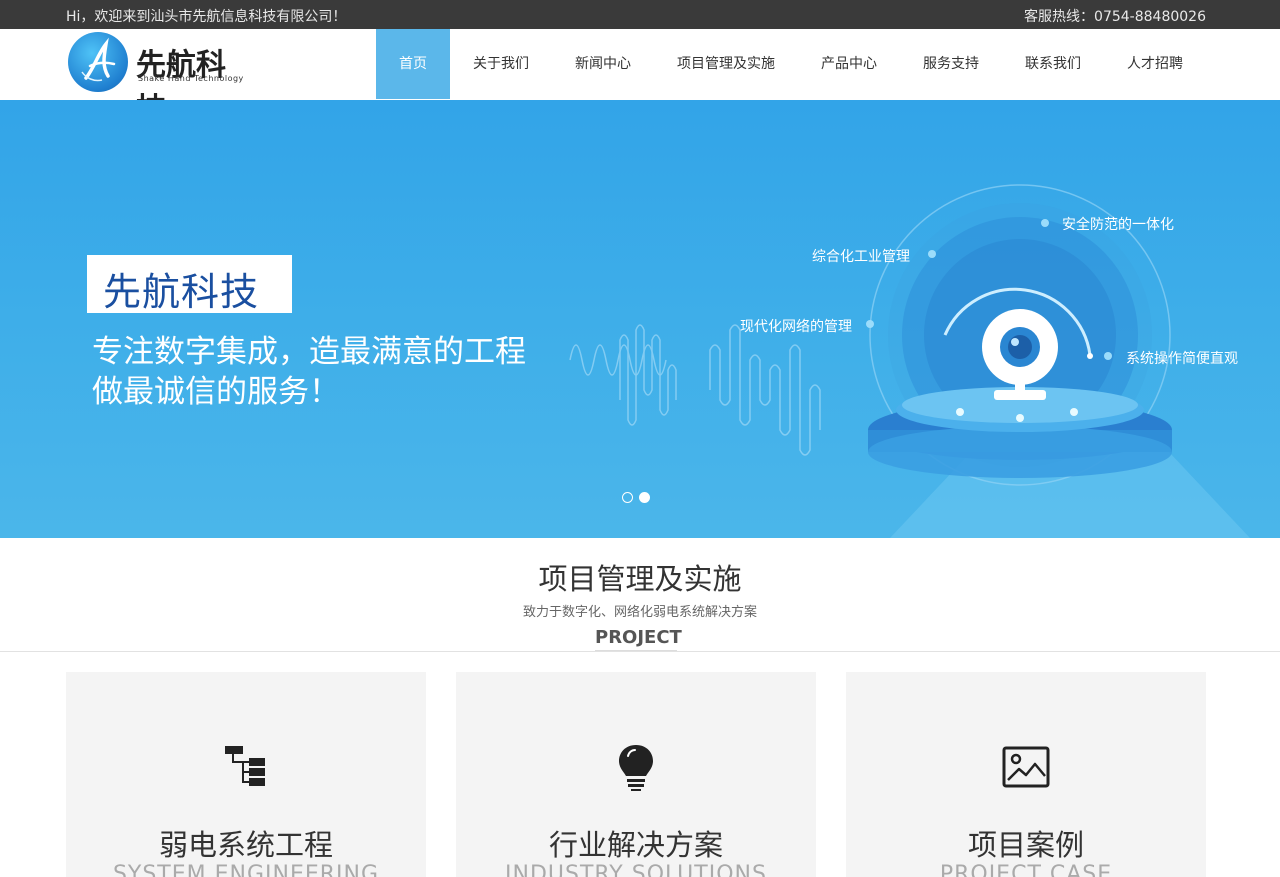 The width and height of the screenshot is (1280, 877). What do you see at coordinates (413, 64) in the screenshot?
I see `nav-item-home: 首页` at bounding box center [413, 64].